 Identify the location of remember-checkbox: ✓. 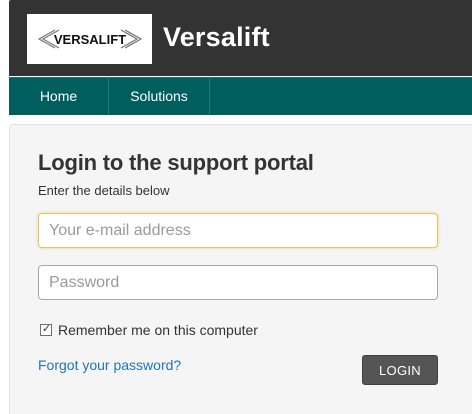
(46, 329).